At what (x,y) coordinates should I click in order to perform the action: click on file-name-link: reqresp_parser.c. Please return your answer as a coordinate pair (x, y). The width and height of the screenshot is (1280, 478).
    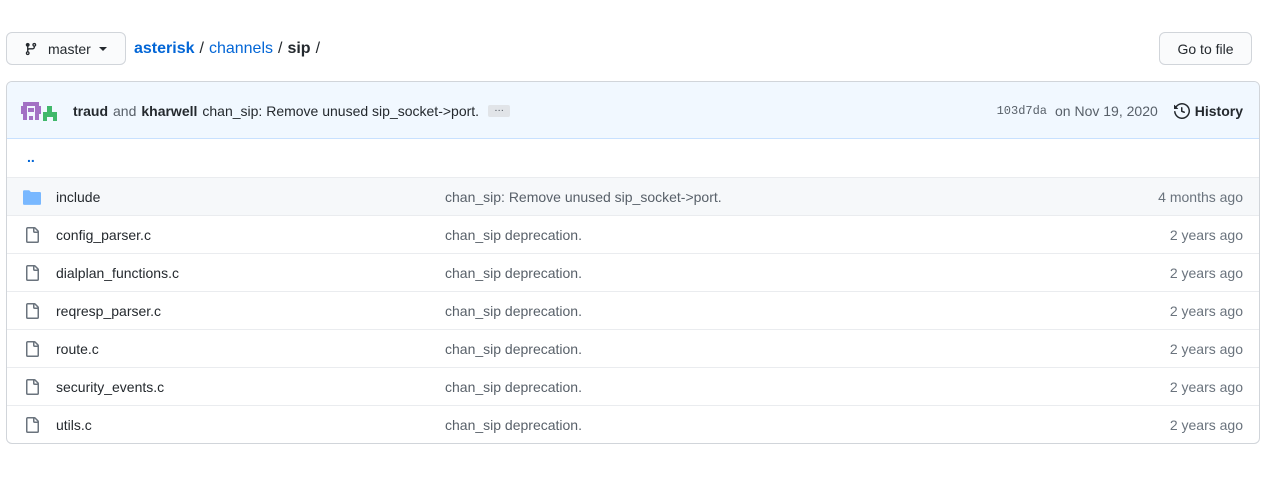
    Looking at the image, I should click on (108, 311).